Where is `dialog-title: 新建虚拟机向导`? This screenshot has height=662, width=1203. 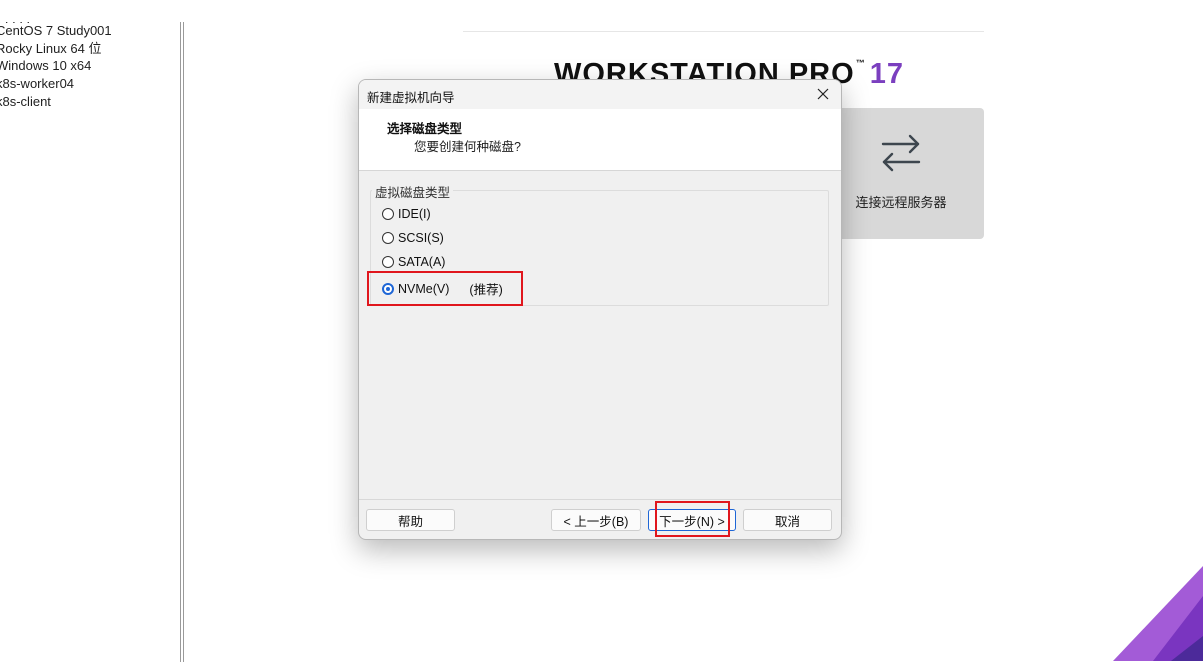 dialog-title: 新建虚拟机向导 is located at coordinates (411, 98).